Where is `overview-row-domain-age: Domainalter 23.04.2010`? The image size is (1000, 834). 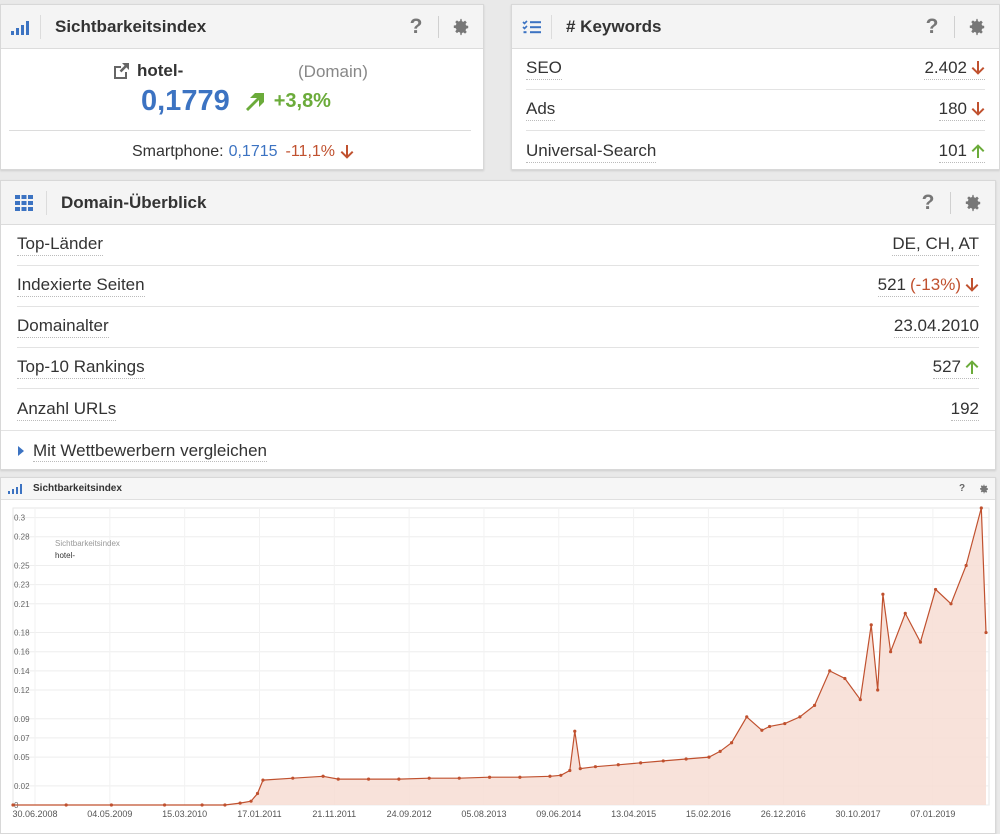 overview-row-domain-age: Domainalter 23.04.2010 is located at coordinates (498, 327).